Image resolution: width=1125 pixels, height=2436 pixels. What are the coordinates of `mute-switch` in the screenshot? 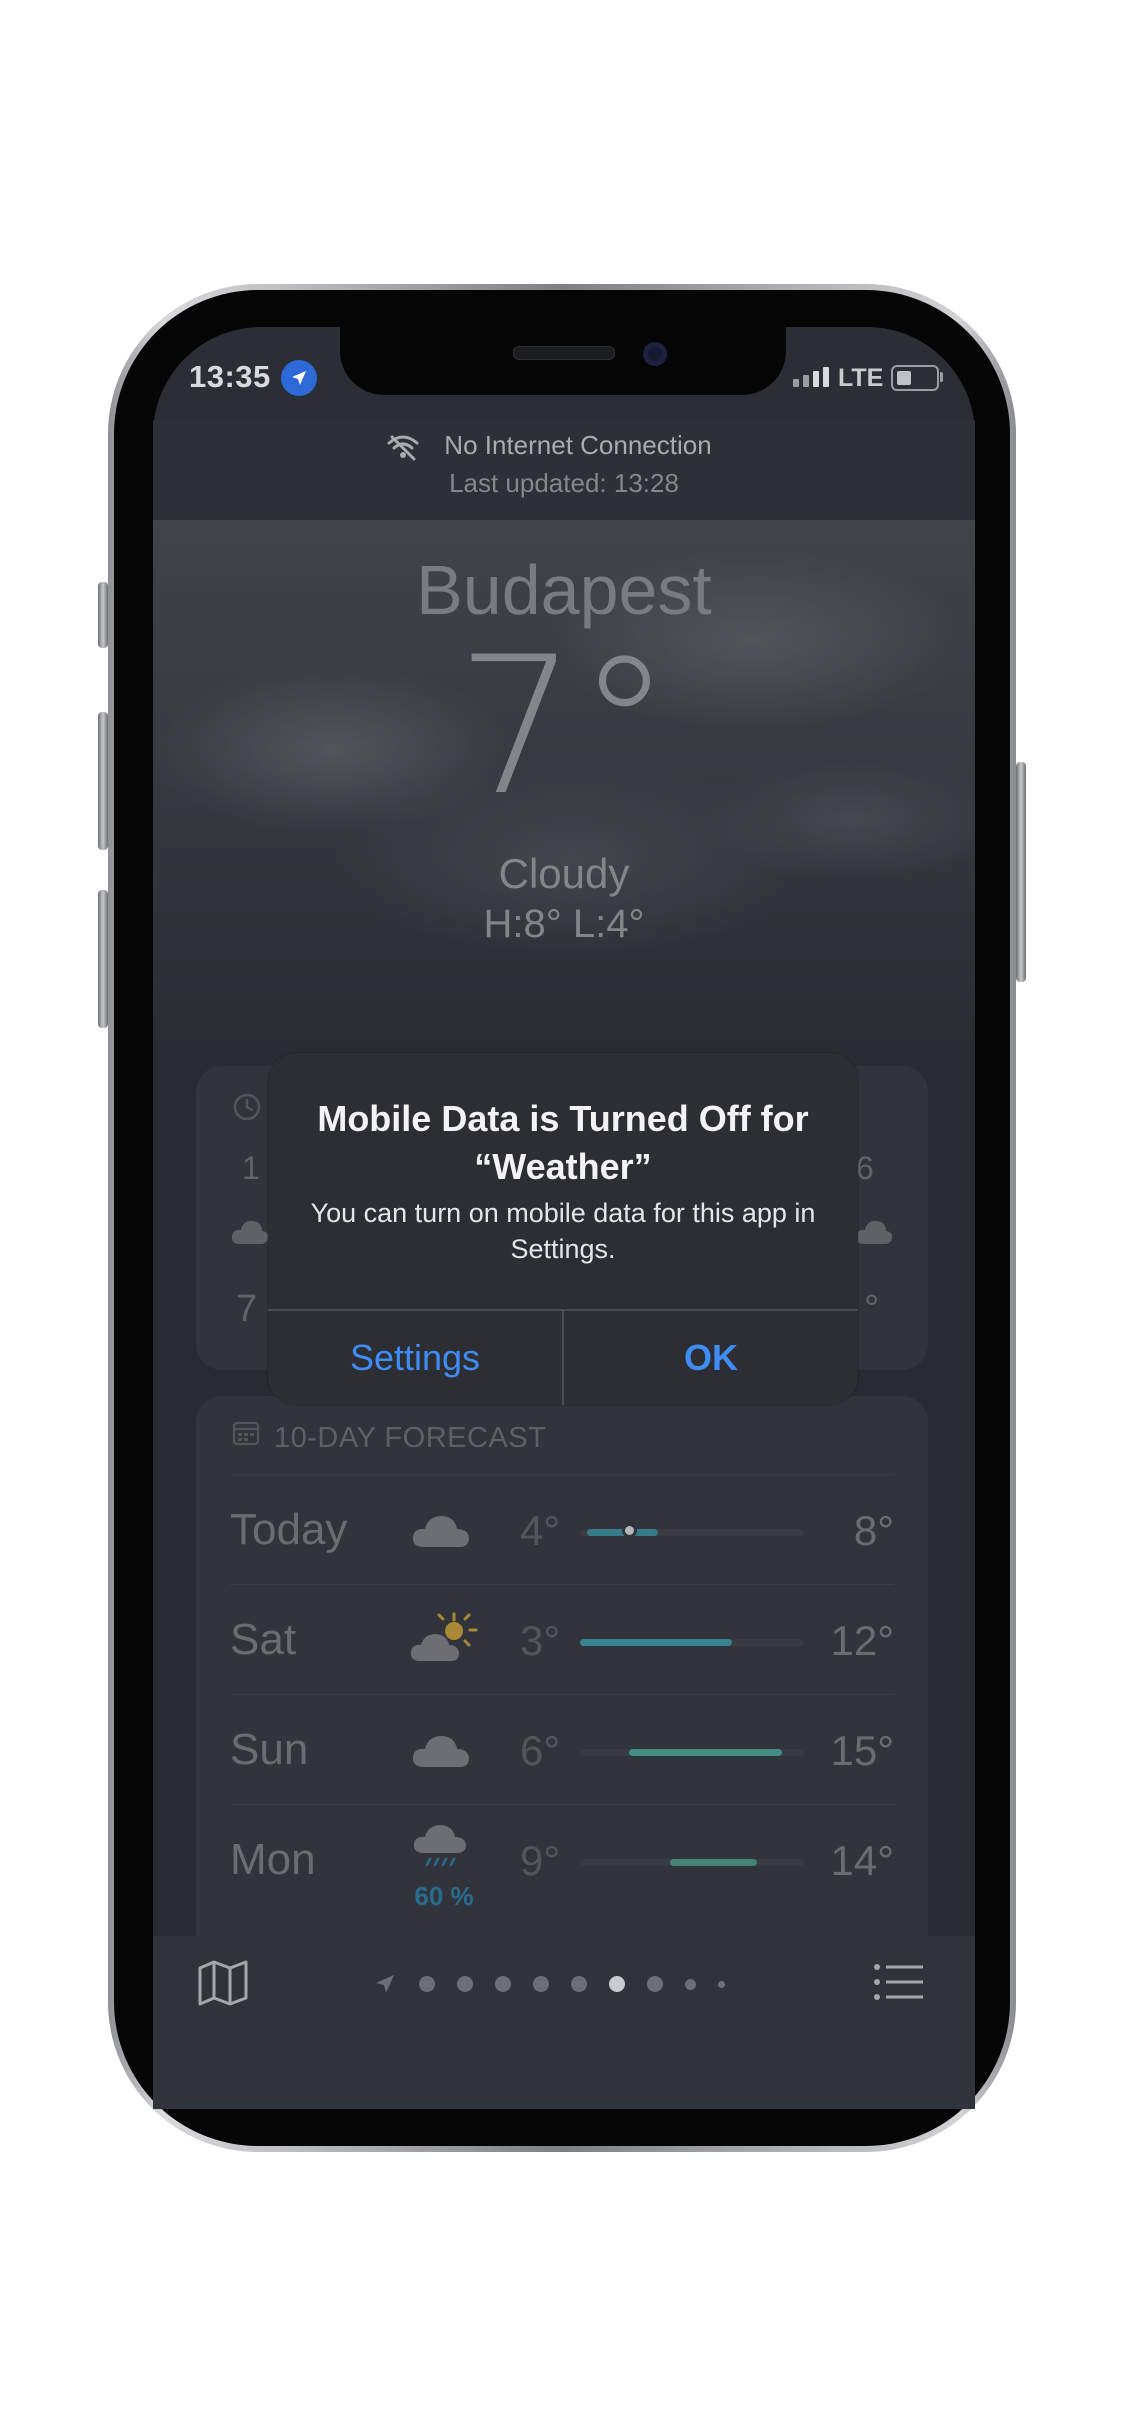 It's located at (103, 615).